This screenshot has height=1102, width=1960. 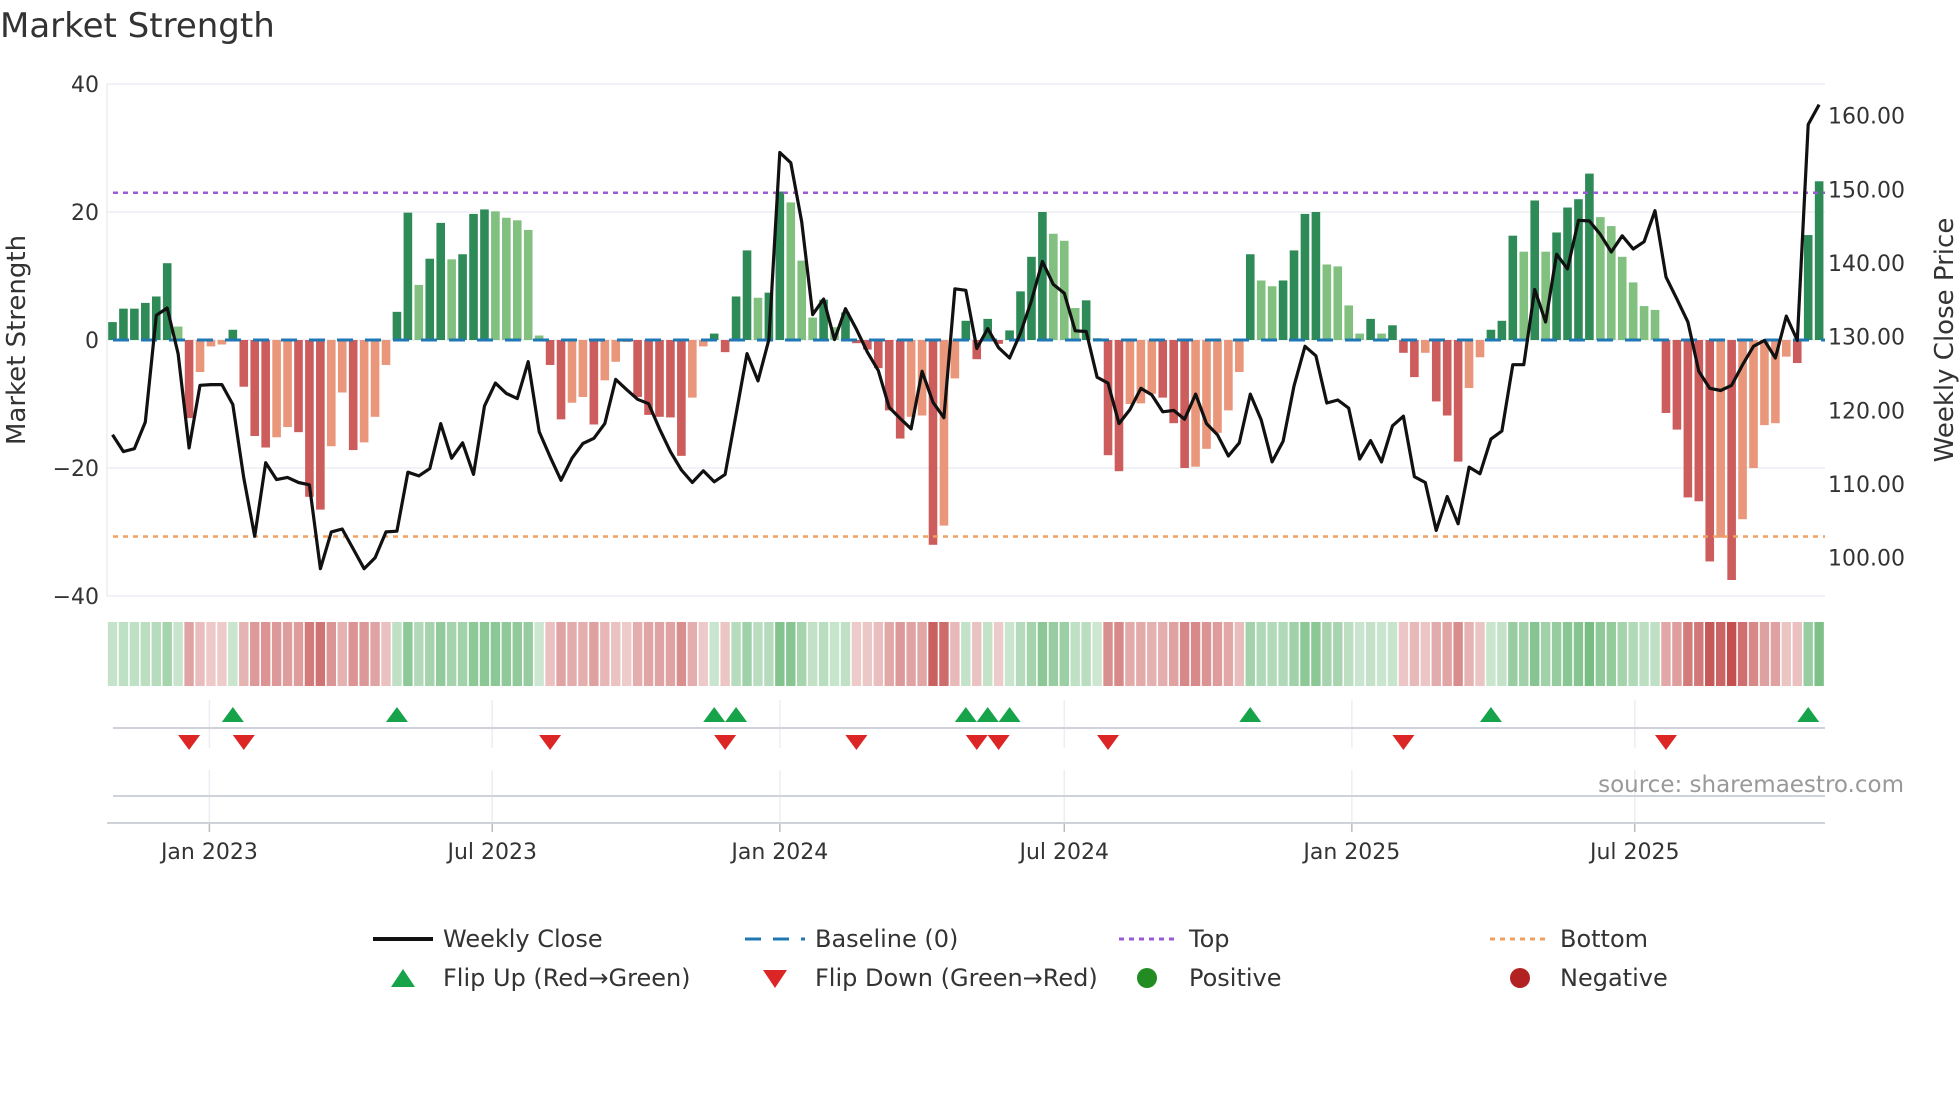 I want to click on legend-baseline: Baseline (0), so click(x=851, y=939).